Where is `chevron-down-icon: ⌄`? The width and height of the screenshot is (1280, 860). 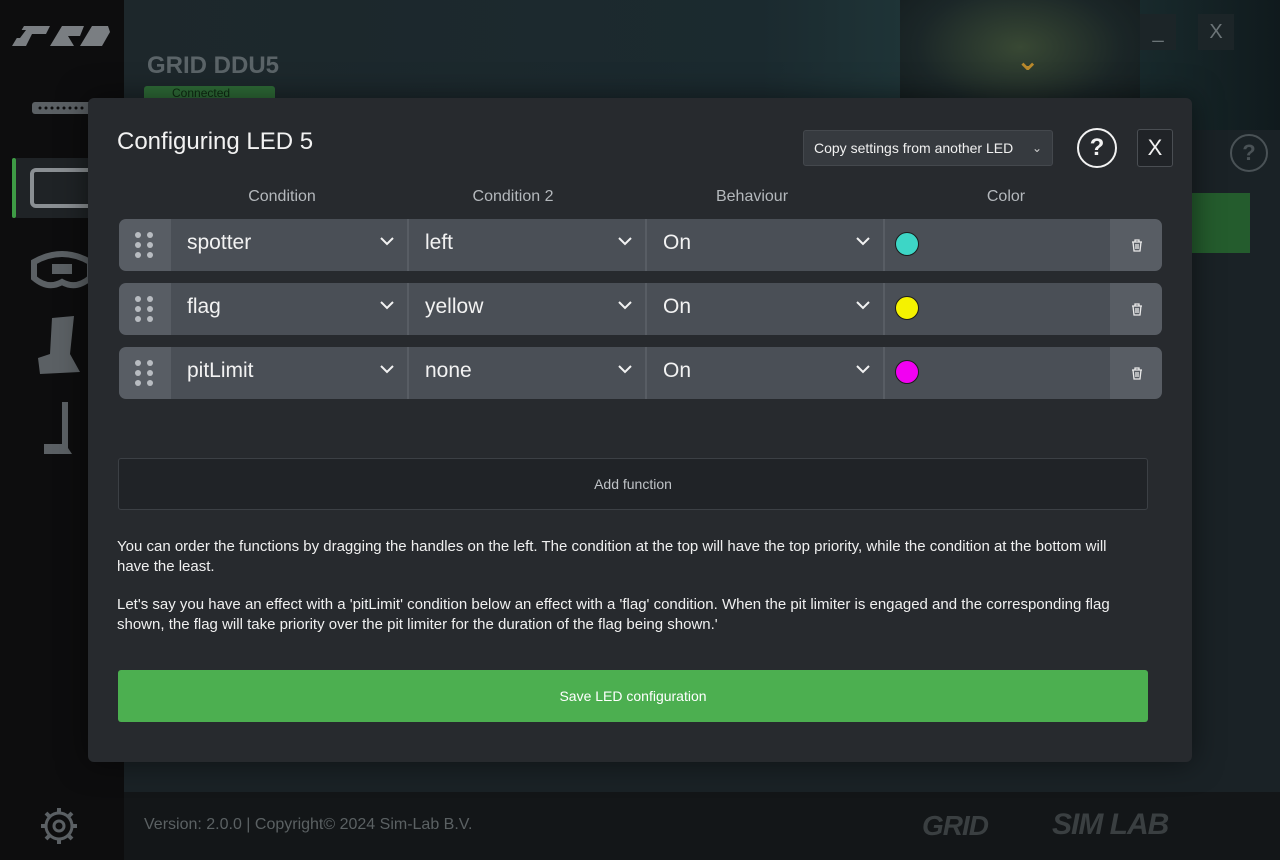 chevron-down-icon: ⌄ is located at coordinates (1036, 148).